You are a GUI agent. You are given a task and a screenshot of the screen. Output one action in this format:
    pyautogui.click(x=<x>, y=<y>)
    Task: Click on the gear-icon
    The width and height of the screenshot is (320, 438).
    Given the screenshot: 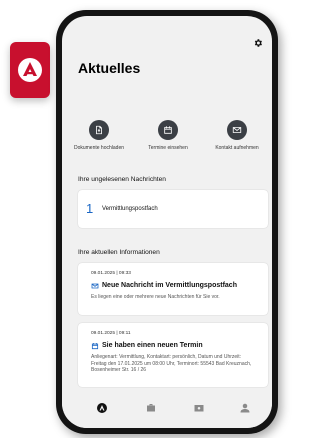 What is the action you would take?
    pyautogui.click(x=258, y=43)
    